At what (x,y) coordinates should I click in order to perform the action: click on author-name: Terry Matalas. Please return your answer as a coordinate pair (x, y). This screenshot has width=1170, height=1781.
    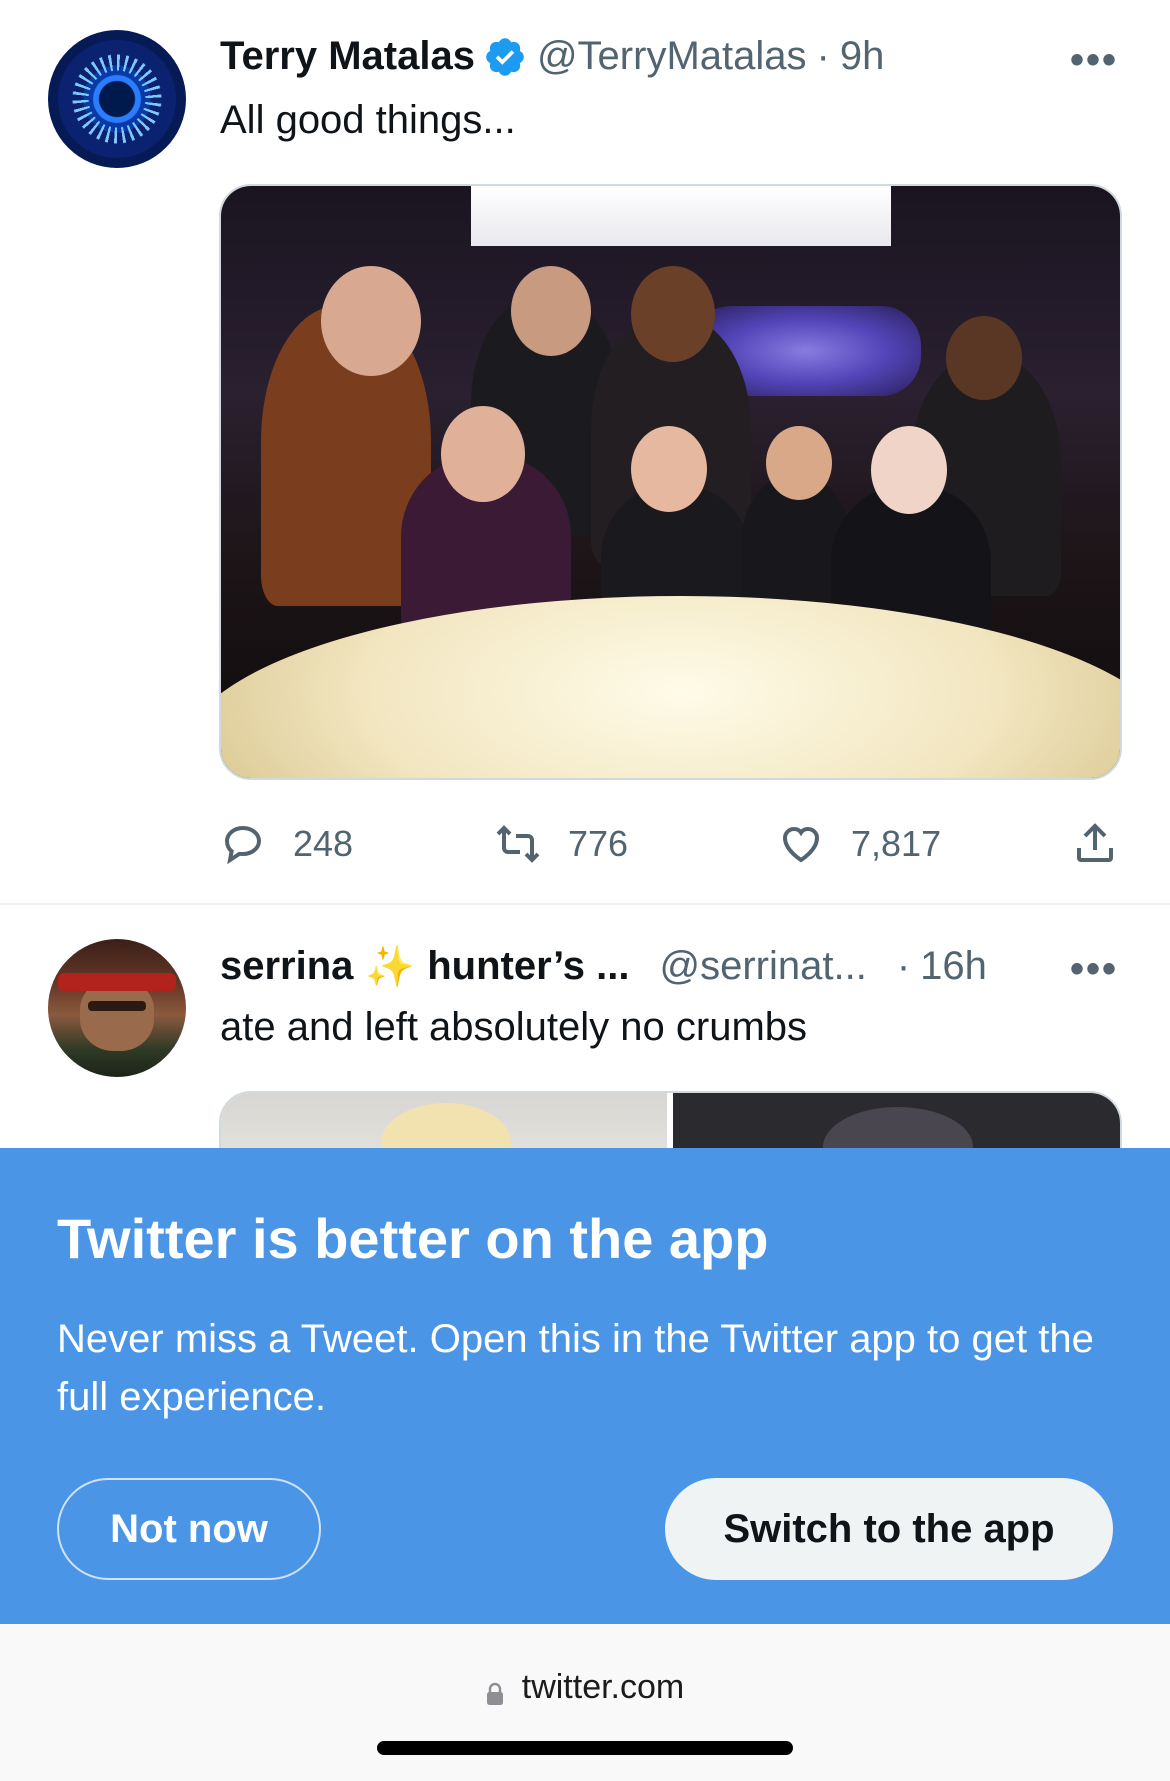
    Looking at the image, I should click on (347, 56).